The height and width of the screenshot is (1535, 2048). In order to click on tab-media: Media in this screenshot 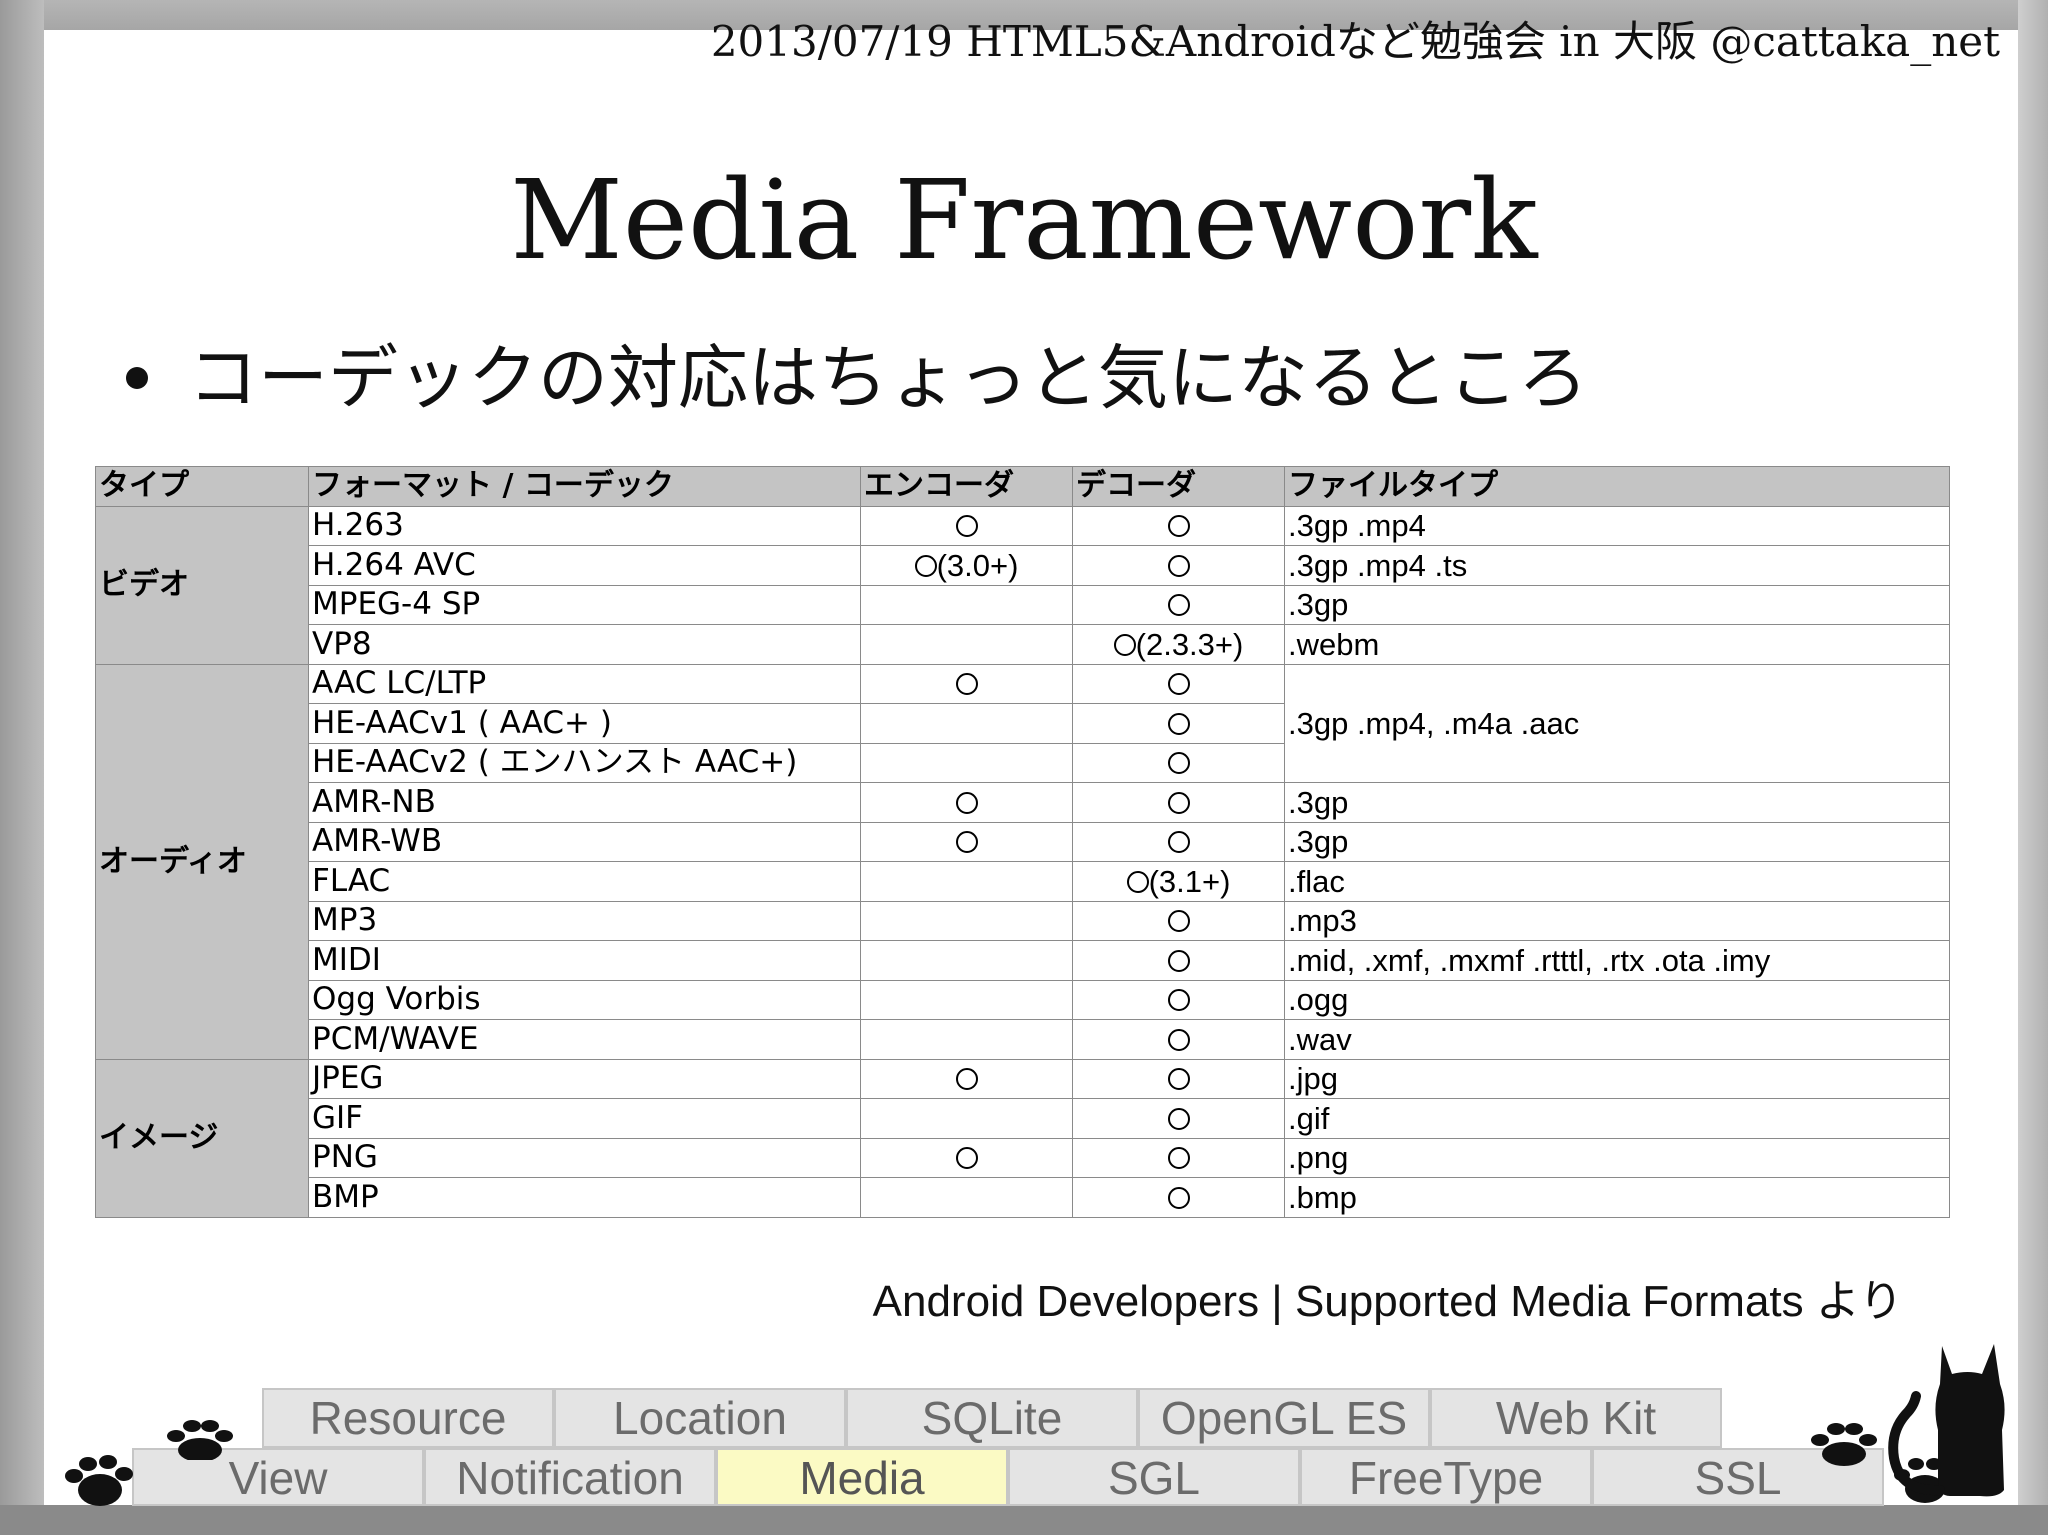, I will do `click(862, 1477)`.